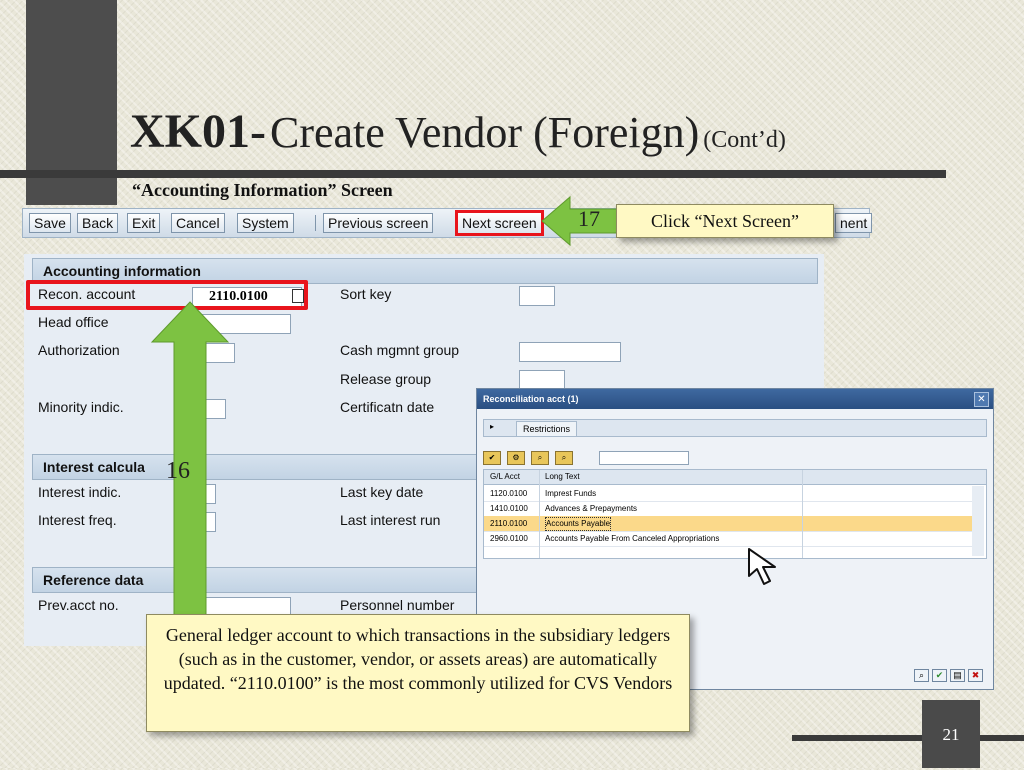 The height and width of the screenshot is (770, 1024). I want to click on popup-footer: ⌕ ✔ ▤ ✖, so click(947, 674).